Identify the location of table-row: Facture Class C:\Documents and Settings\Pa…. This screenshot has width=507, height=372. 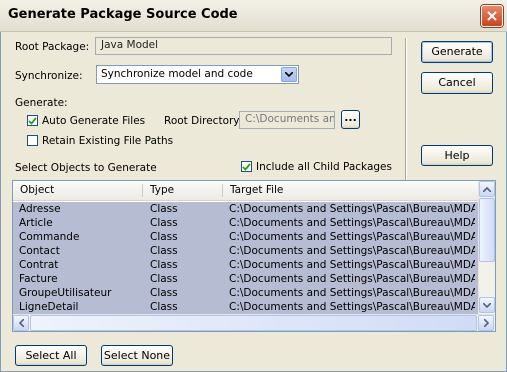
(245, 279).